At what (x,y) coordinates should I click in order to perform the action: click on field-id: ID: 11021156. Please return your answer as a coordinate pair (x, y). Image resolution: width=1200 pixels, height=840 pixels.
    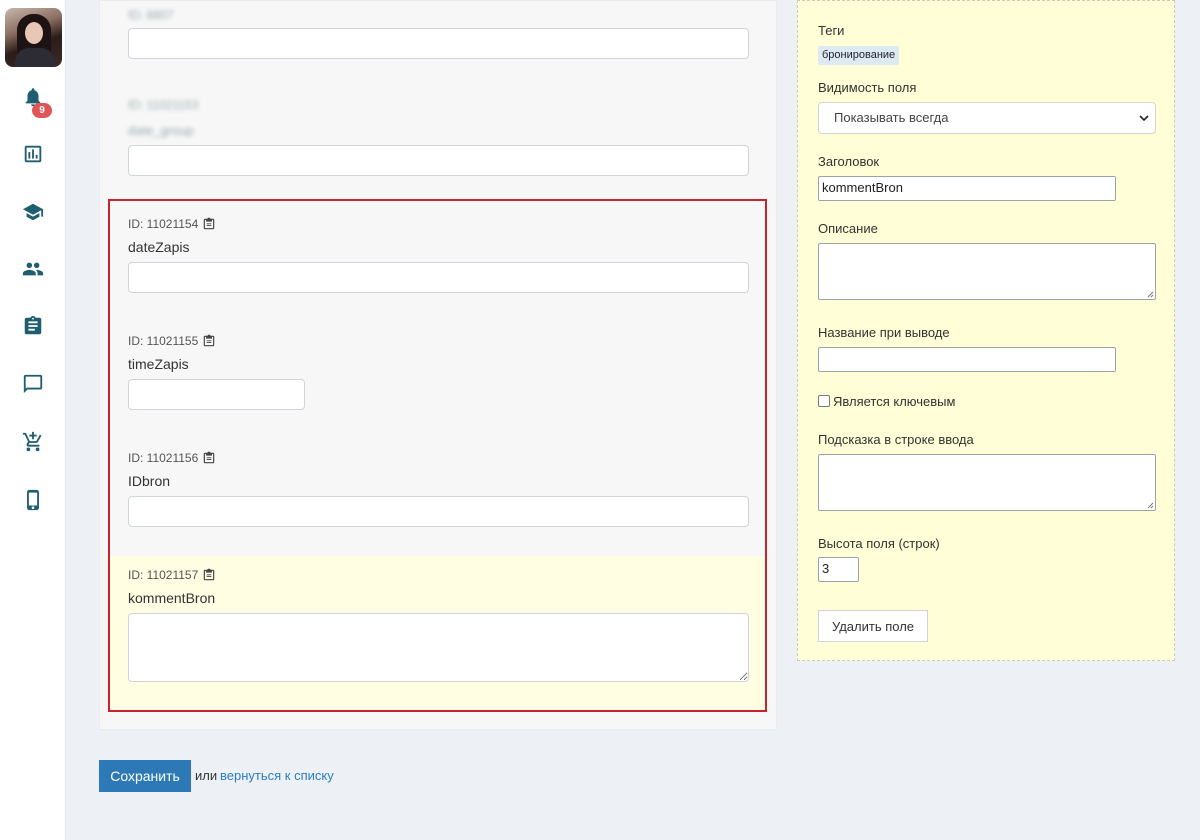
    Looking at the image, I should click on (163, 458).